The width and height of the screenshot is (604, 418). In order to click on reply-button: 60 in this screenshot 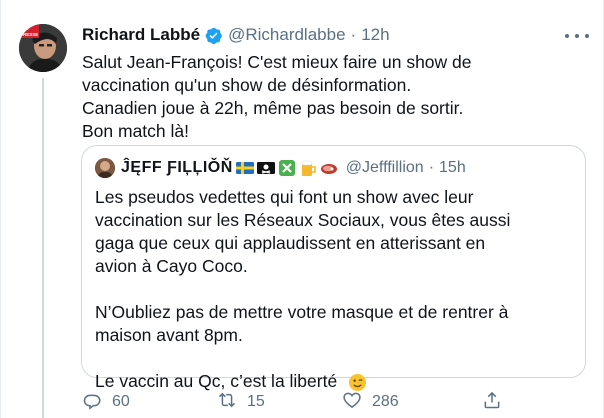, I will do `click(106, 402)`.